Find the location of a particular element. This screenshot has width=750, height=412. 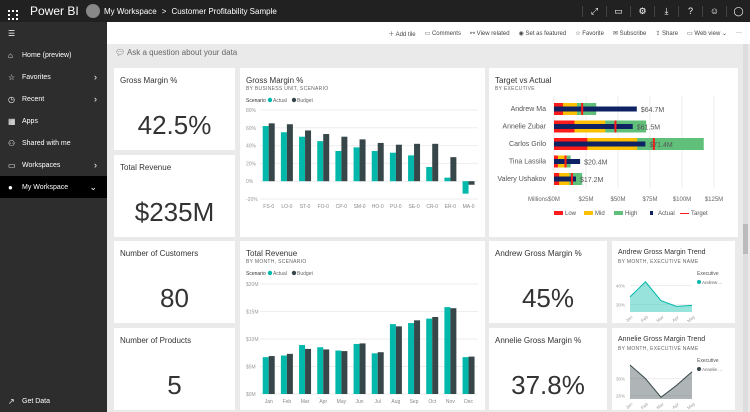

add-tile-button: ＋ Add tile is located at coordinates (401, 33).